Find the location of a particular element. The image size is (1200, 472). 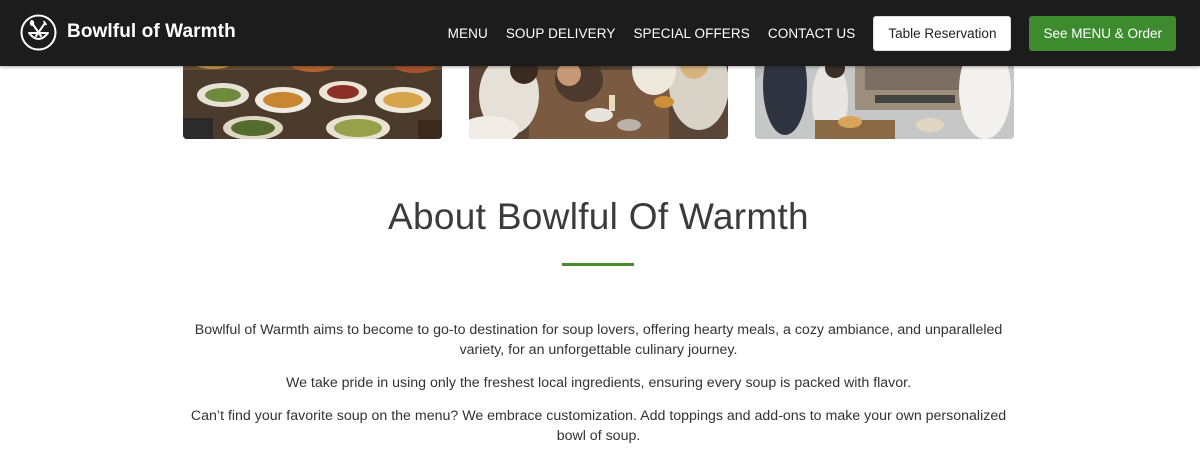

nav-soup-delivery-link: SOUP DELIVERY is located at coordinates (561, 33).